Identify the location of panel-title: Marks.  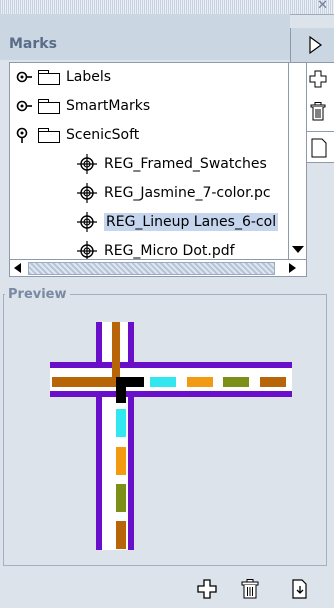
(33, 44).